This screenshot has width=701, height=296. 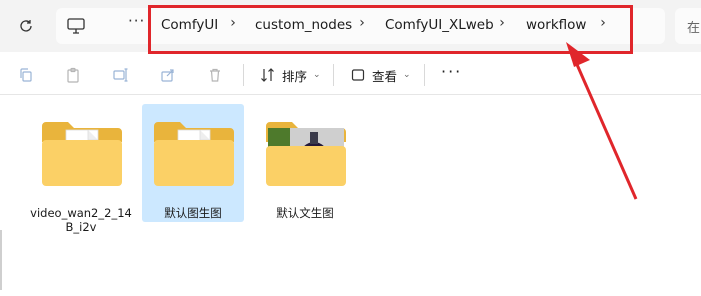 I want to click on command-bar: 排序 ⌄ 查看 ⌄, so click(x=350, y=75).